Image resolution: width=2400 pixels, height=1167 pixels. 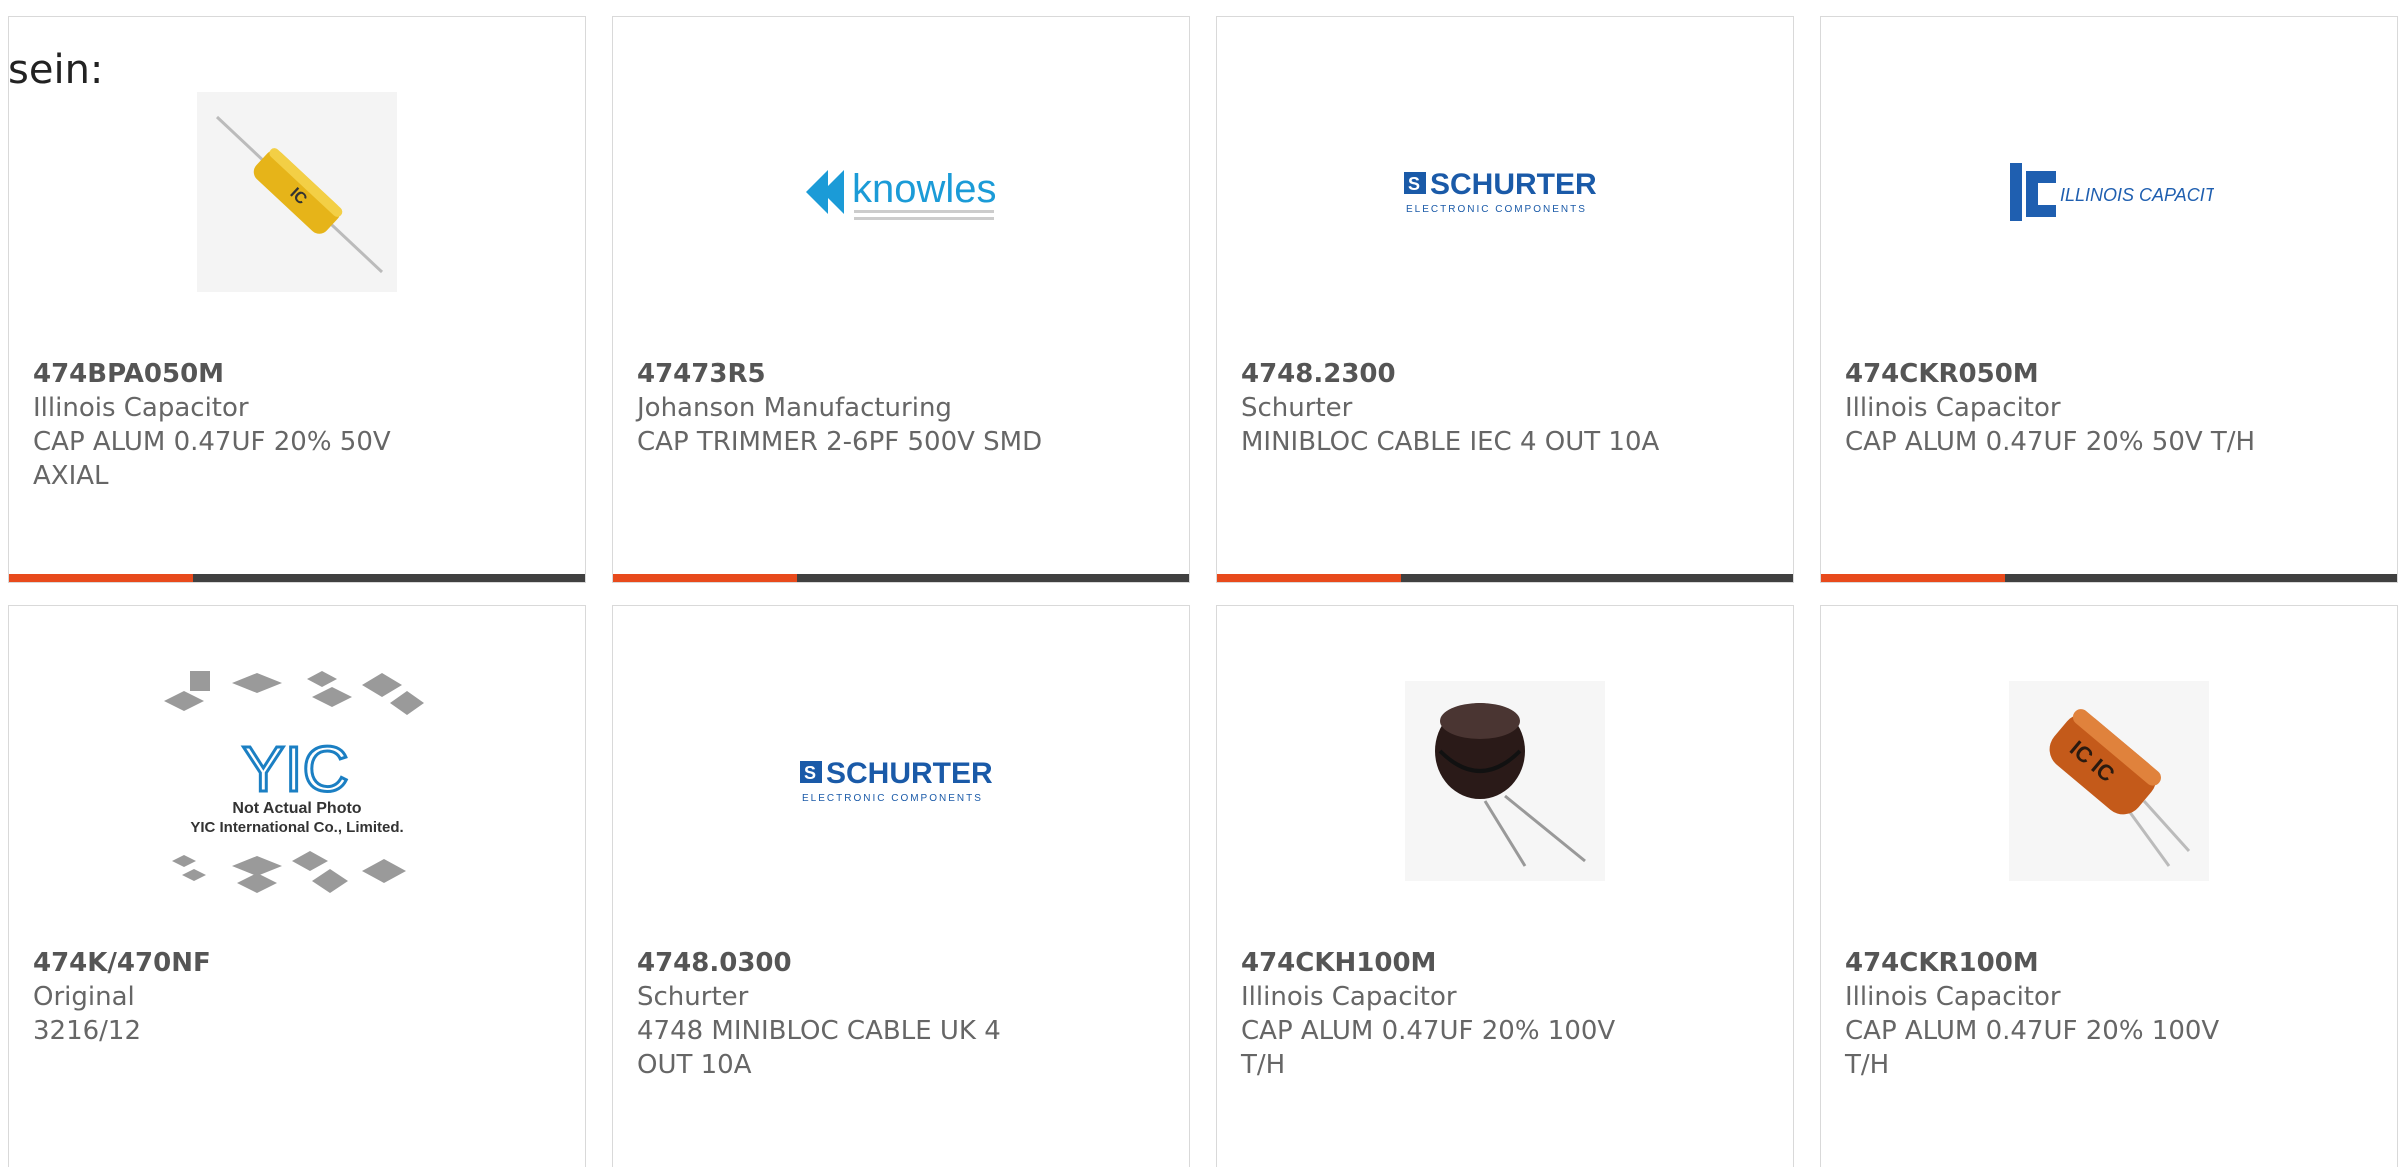 I want to click on svg-text: YIC, so click(x=295, y=769).